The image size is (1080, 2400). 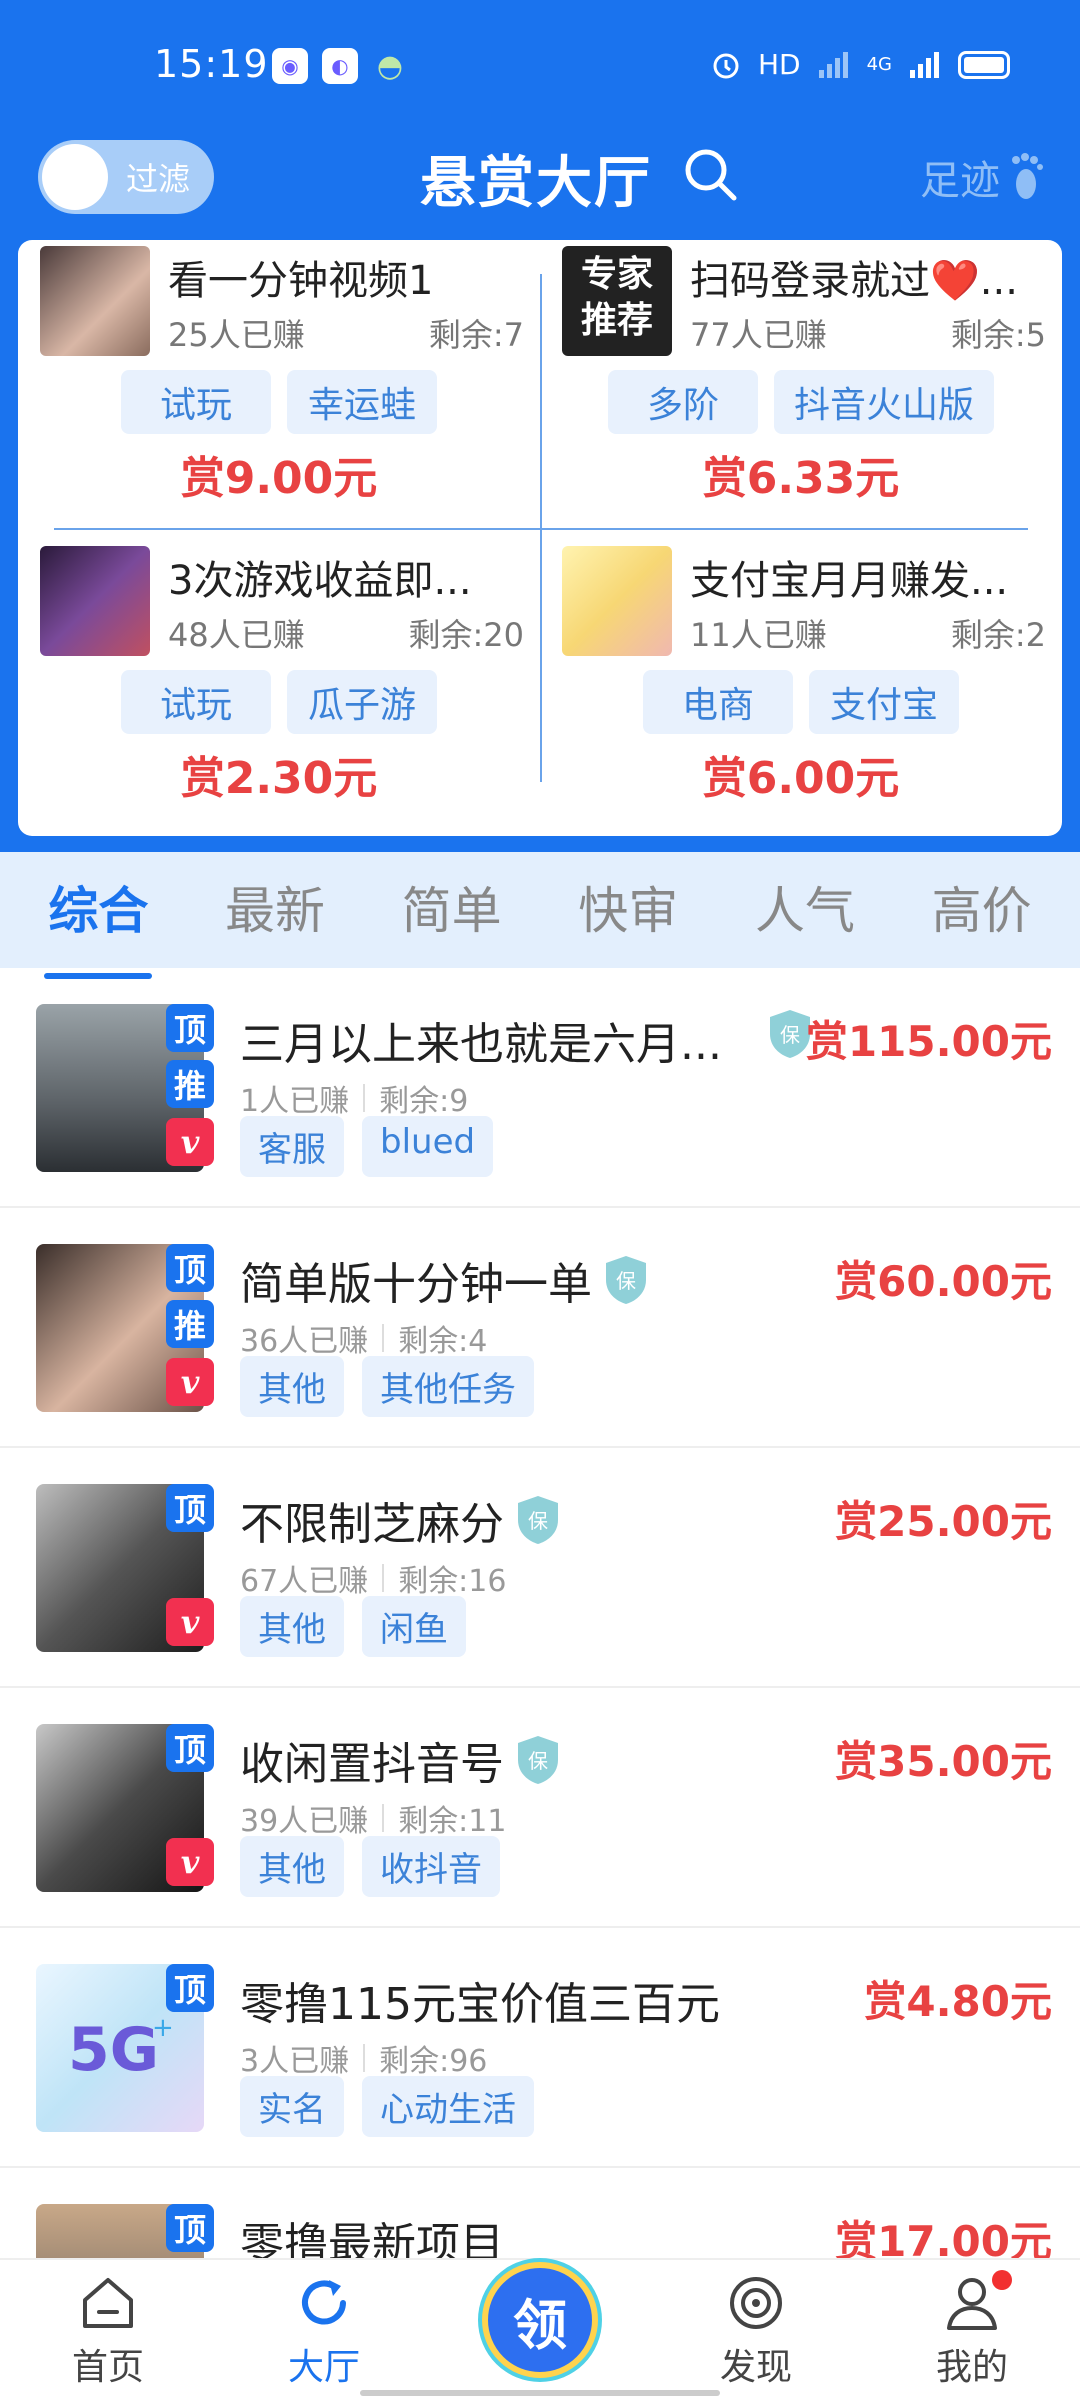 What do you see at coordinates (540, 2320) in the screenshot?
I see `claim-button: 领` at bounding box center [540, 2320].